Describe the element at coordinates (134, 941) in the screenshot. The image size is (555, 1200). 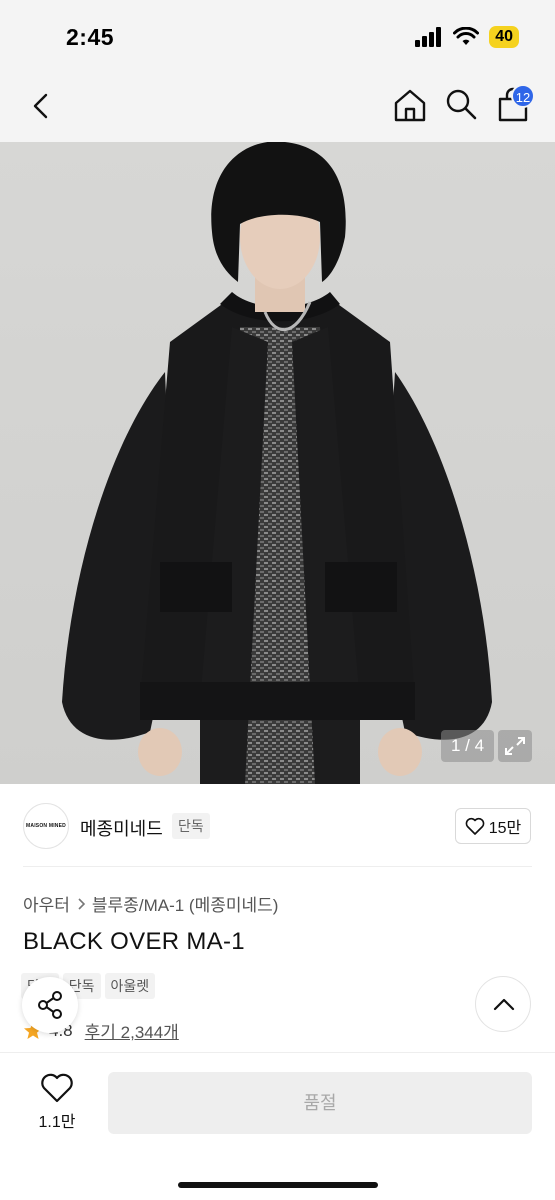
I see `product-title: BLACK OVER MA-1` at that location.